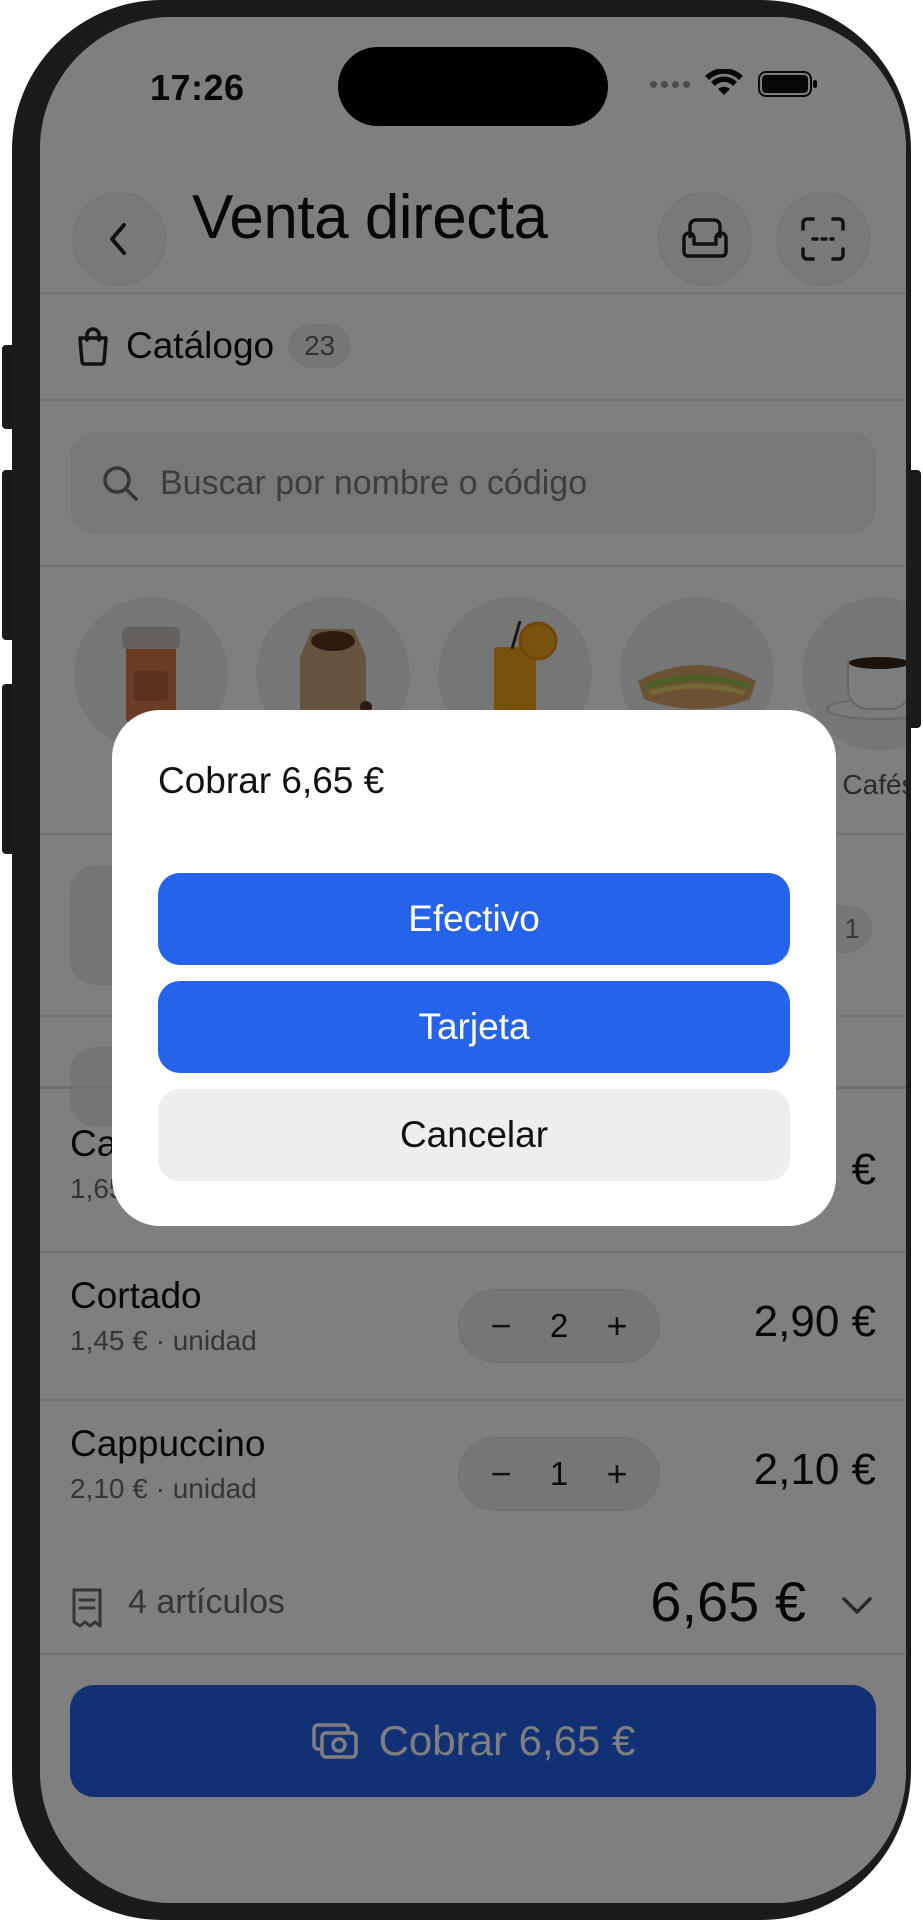 This screenshot has height=1920, width=923. I want to click on cancel-button: Cancelar, so click(474, 1135).